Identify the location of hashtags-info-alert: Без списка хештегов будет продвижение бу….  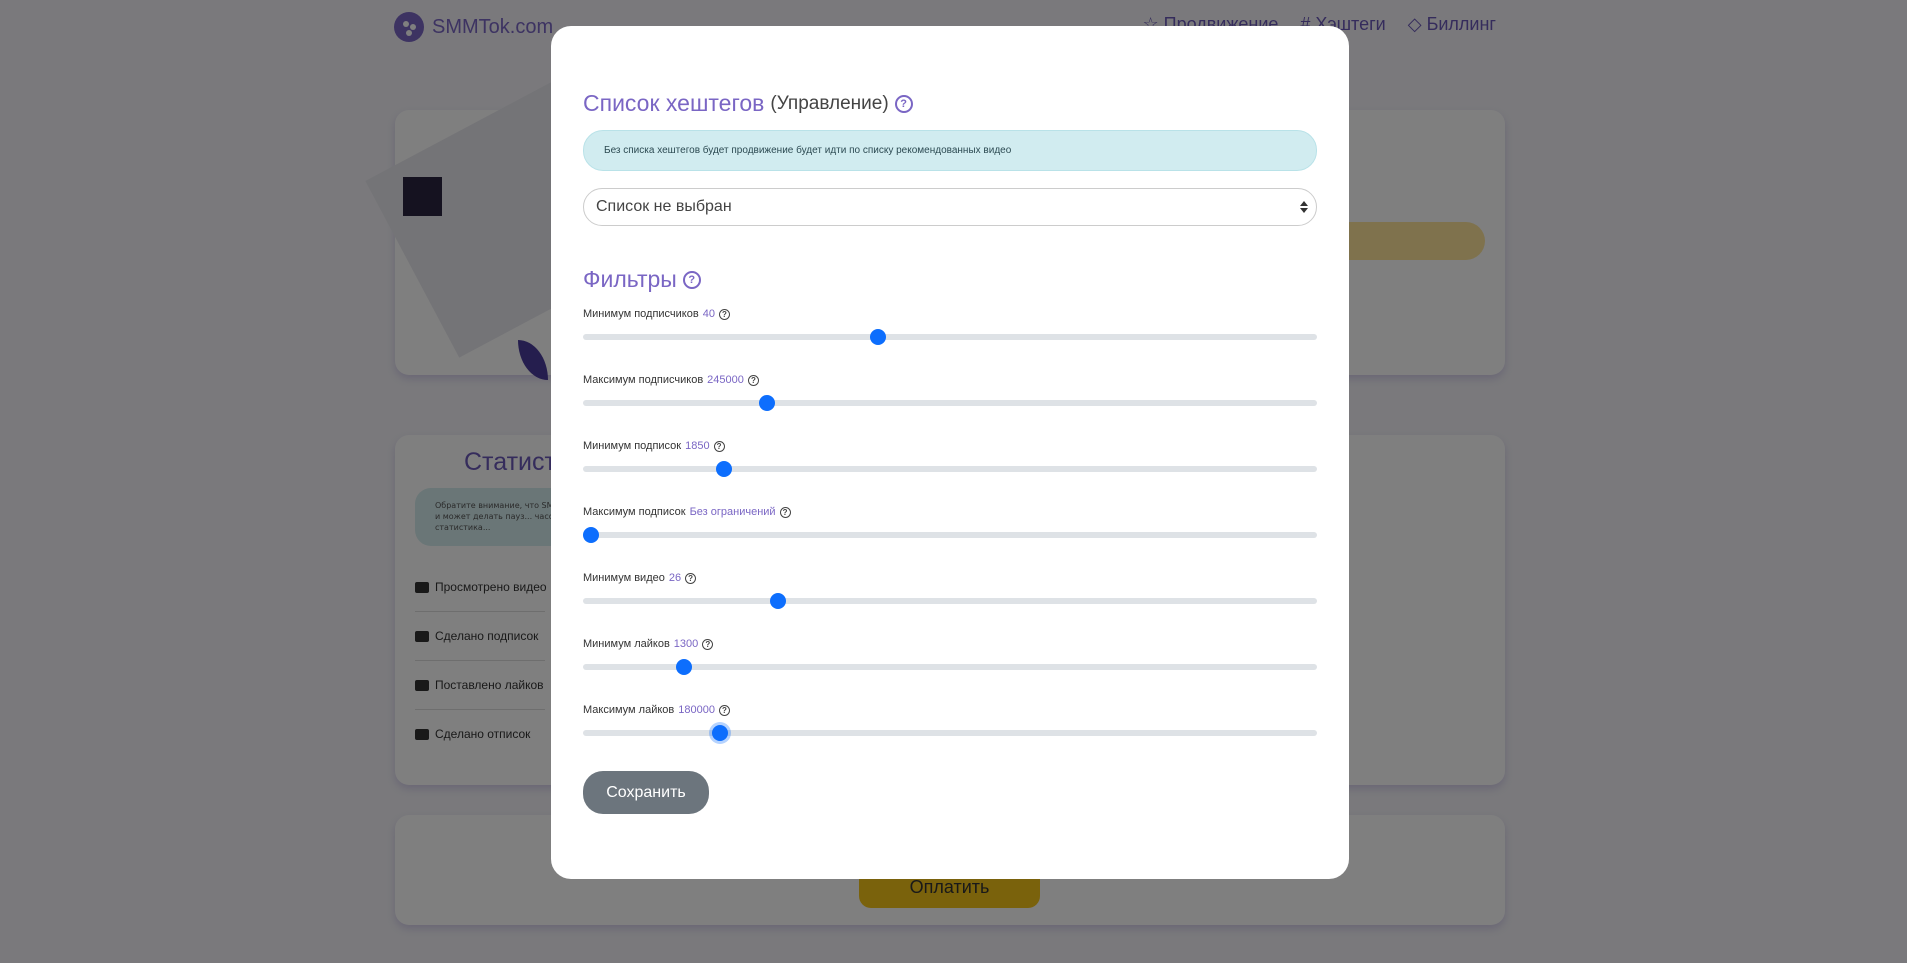
(950, 150).